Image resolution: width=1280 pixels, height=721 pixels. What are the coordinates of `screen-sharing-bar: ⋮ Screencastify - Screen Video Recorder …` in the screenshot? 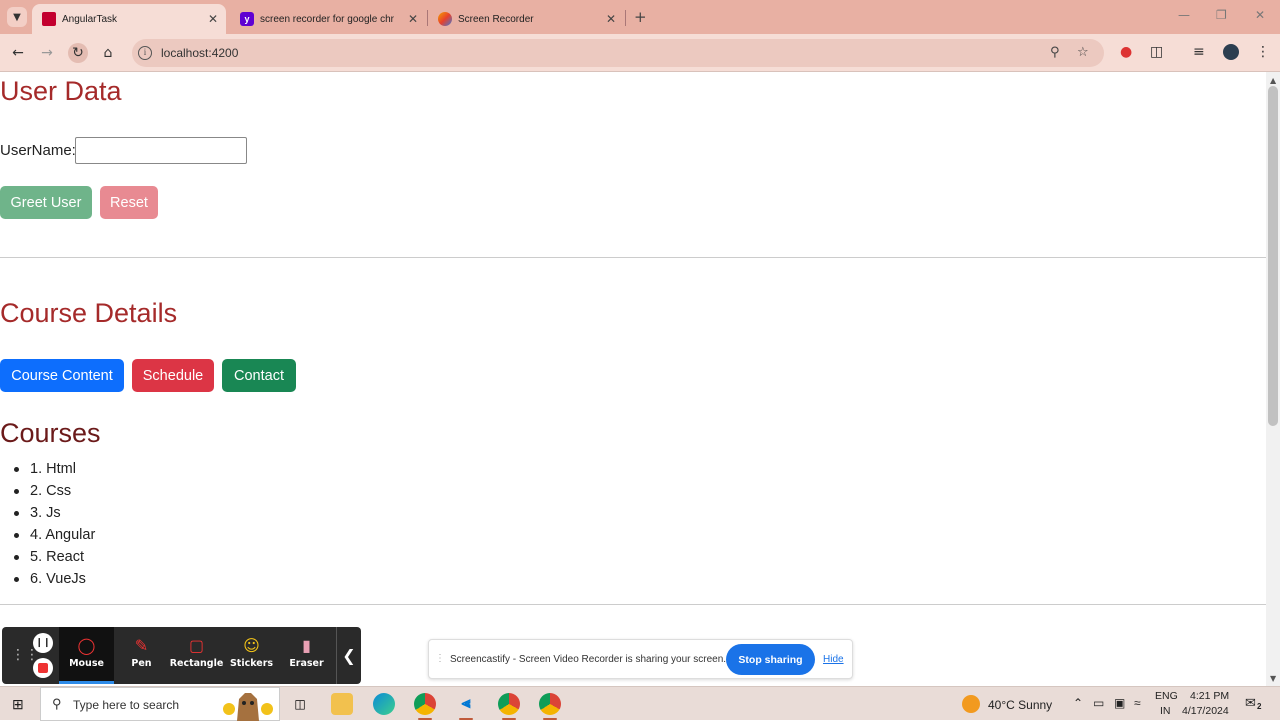 It's located at (640, 659).